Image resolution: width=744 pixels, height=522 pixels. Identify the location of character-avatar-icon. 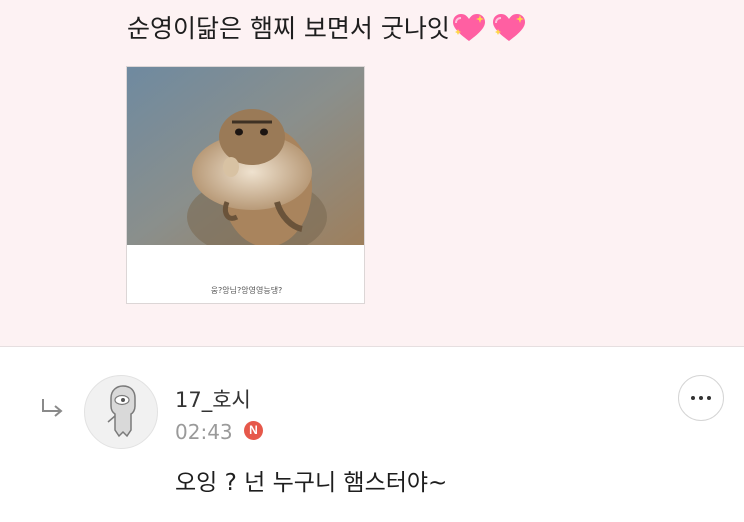
(121, 411).